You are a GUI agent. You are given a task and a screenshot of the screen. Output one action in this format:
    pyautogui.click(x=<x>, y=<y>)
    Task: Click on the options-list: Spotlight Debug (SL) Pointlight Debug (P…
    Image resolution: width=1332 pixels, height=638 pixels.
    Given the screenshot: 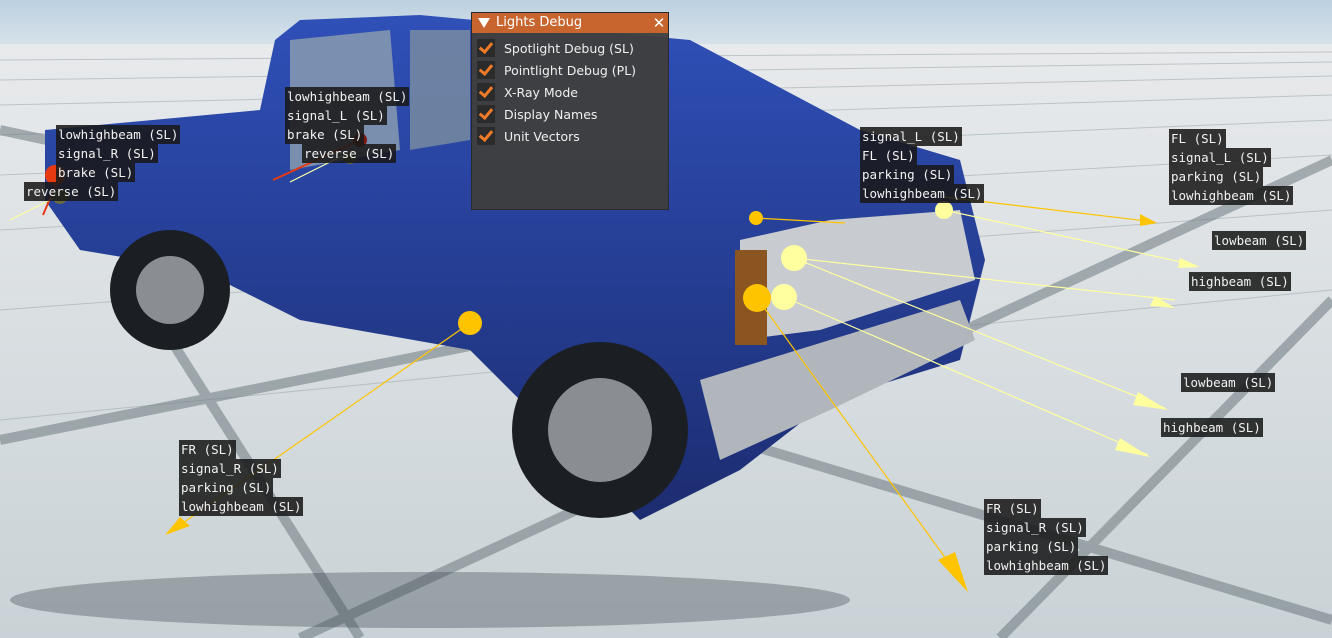 What is the action you would take?
    pyautogui.click(x=570, y=92)
    